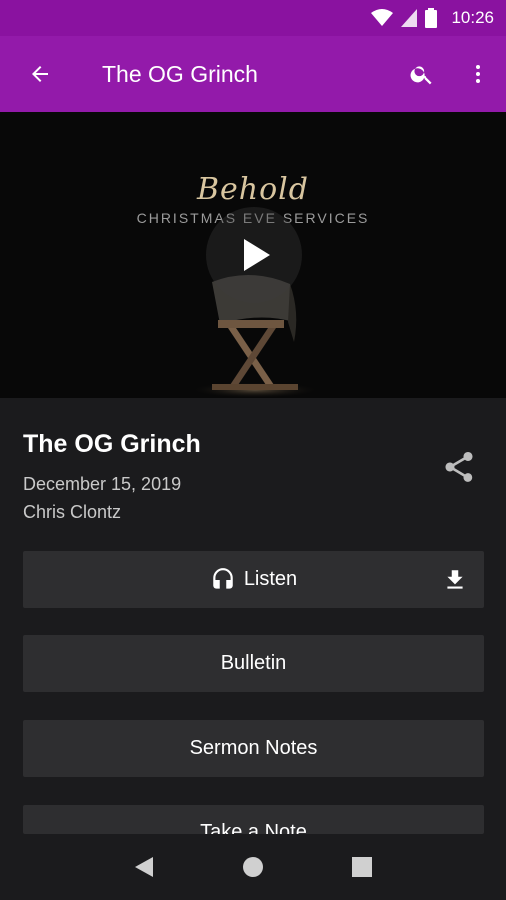  I want to click on sermon-notes-label: Sermon Notes, so click(253, 748).